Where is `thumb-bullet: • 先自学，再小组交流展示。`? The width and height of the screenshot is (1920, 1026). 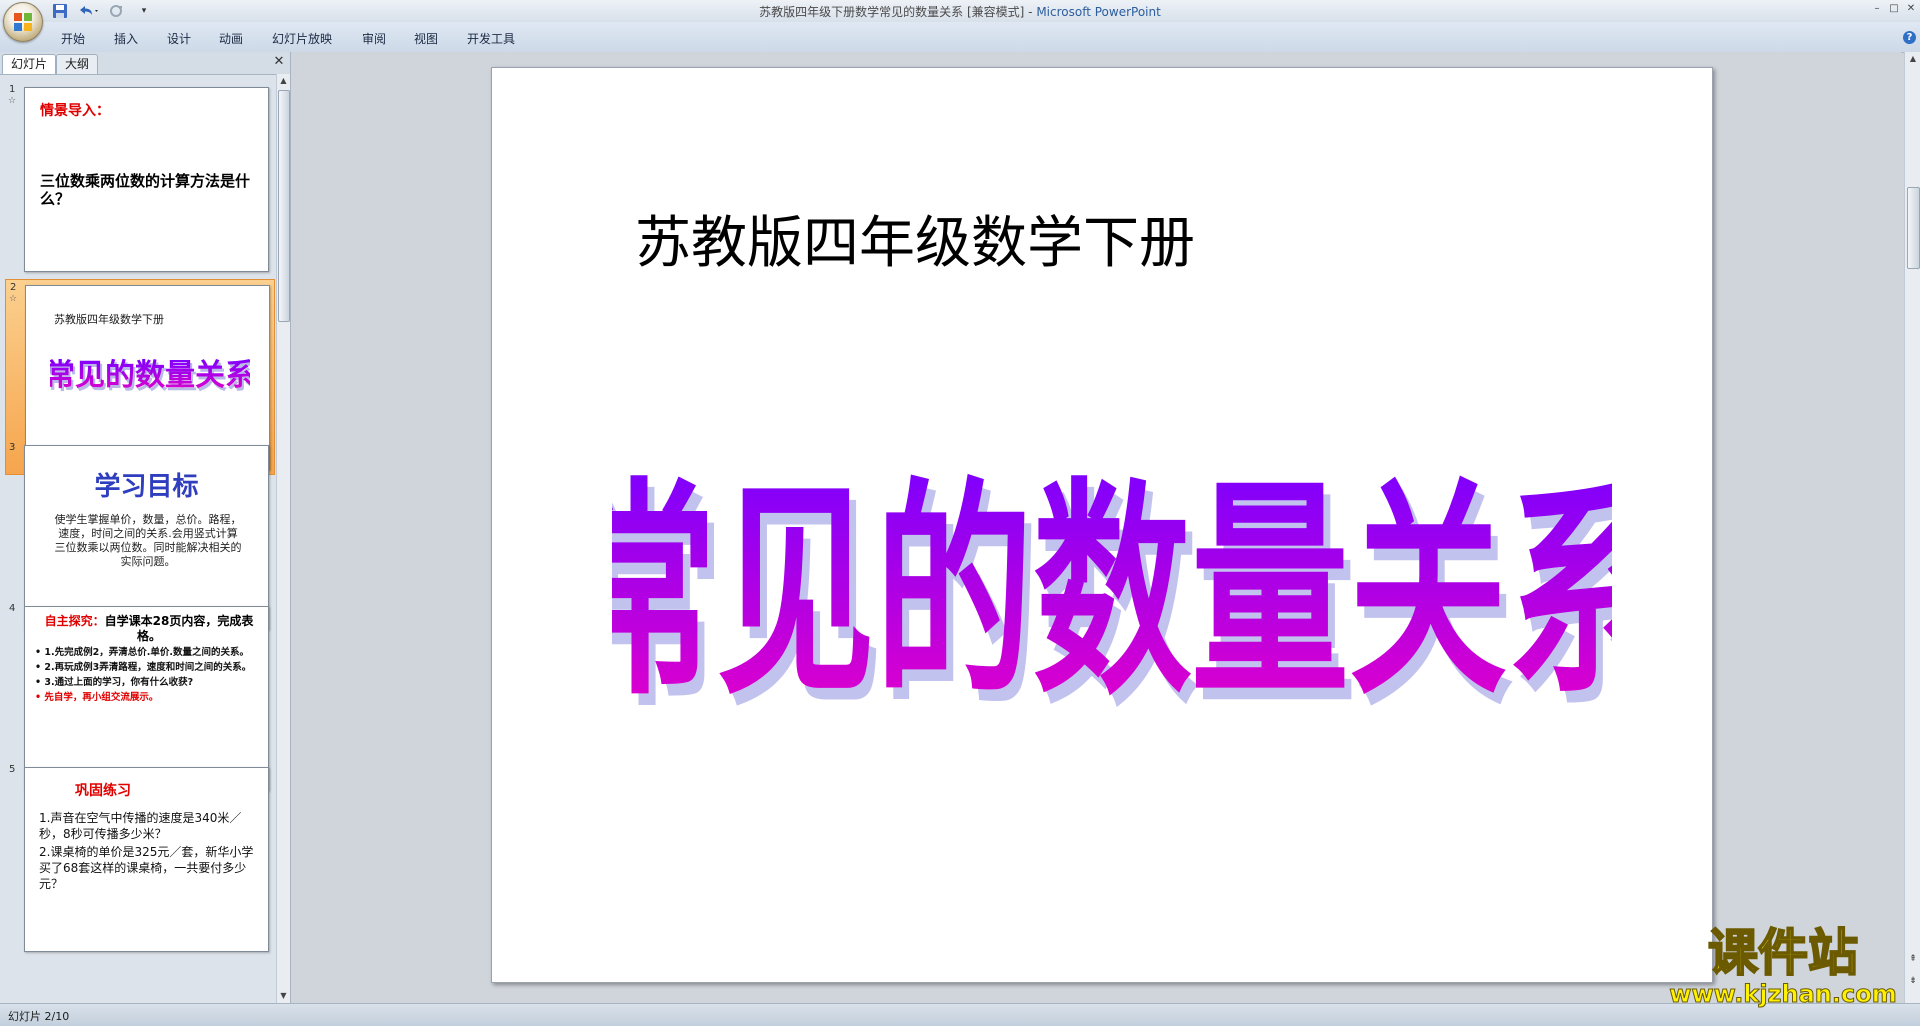 thumb-bullet: • 先自学，再小组交流展示。 is located at coordinates (97, 697).